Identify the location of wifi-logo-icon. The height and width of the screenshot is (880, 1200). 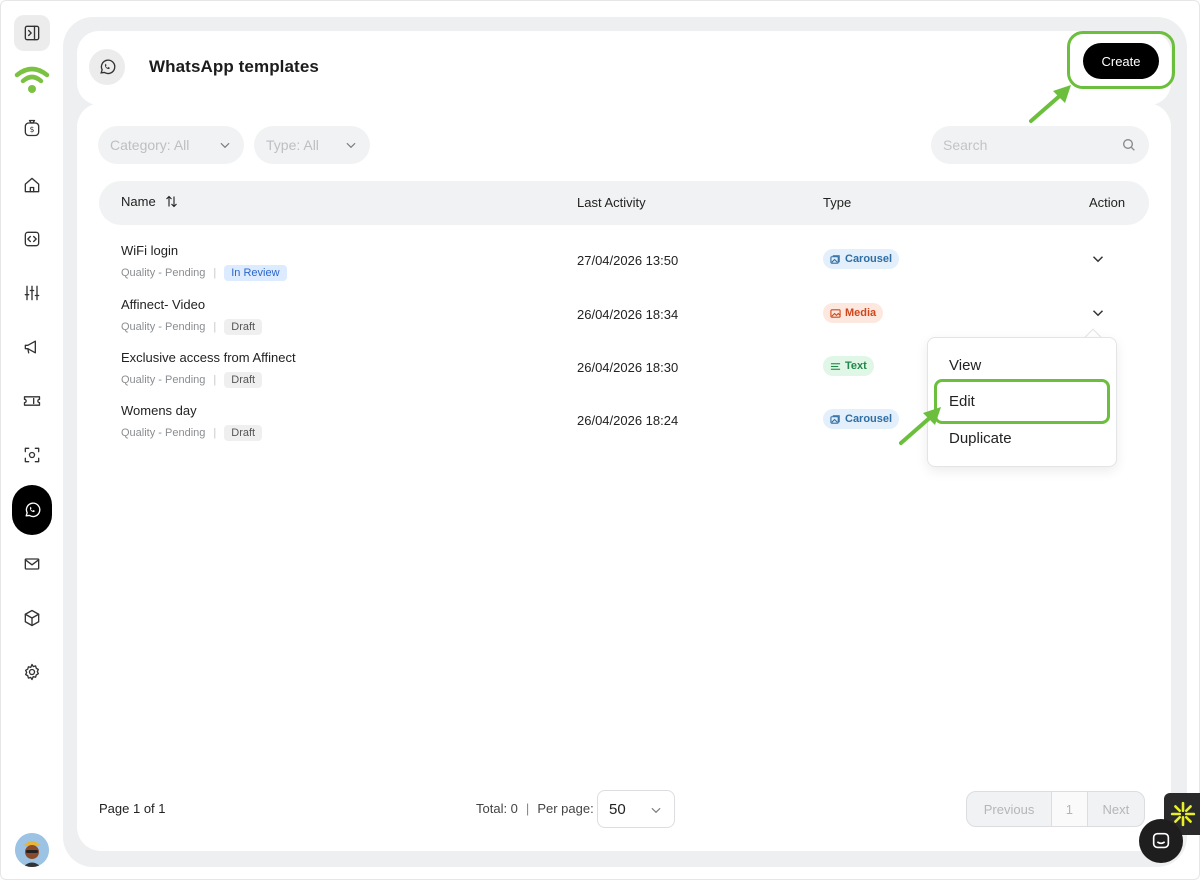
(32, 79).